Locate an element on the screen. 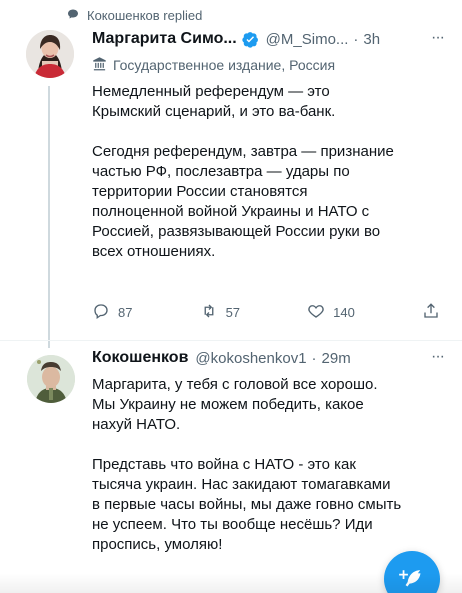  comment-bubble-icon is located at coordinates (73, 15).